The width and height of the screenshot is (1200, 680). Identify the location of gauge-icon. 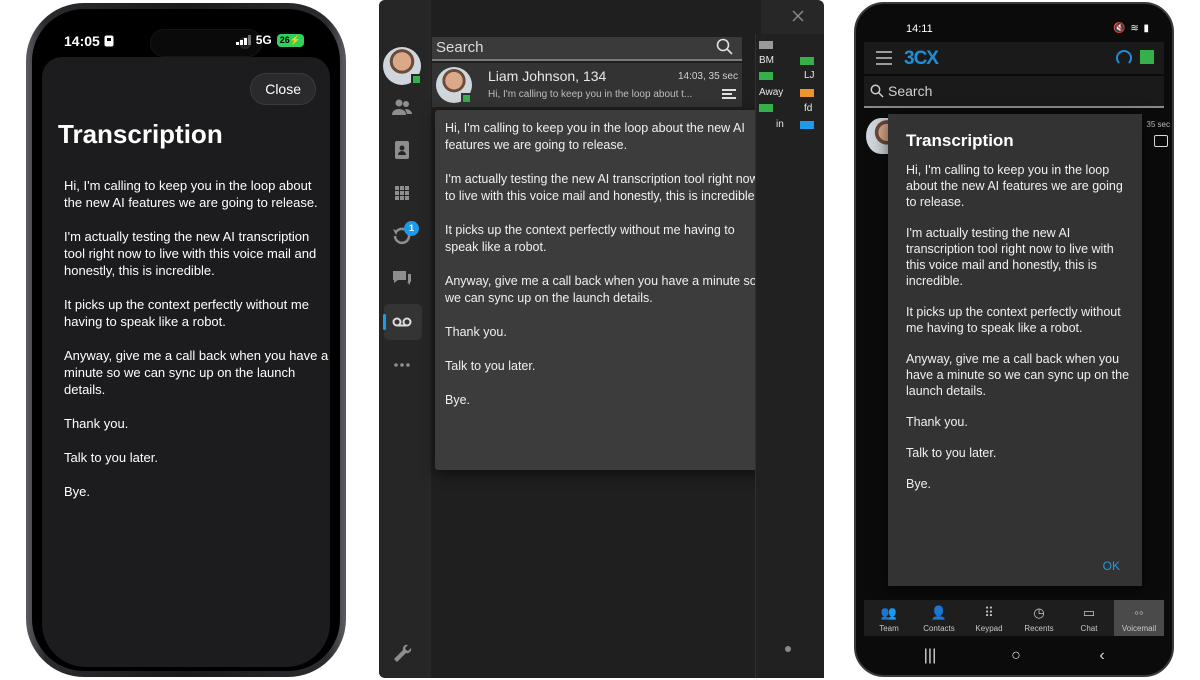
(1124, 58).